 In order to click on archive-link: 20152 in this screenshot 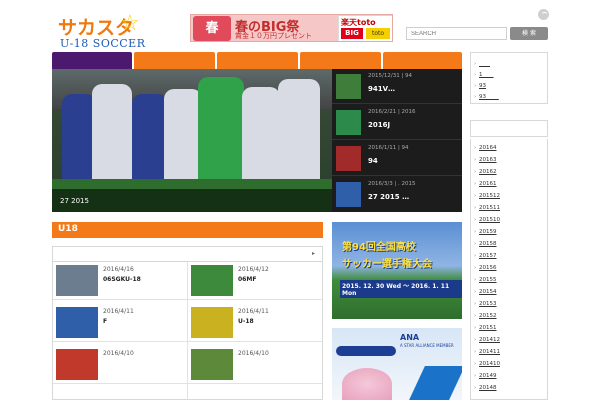, I will do `click(485, 316)`.